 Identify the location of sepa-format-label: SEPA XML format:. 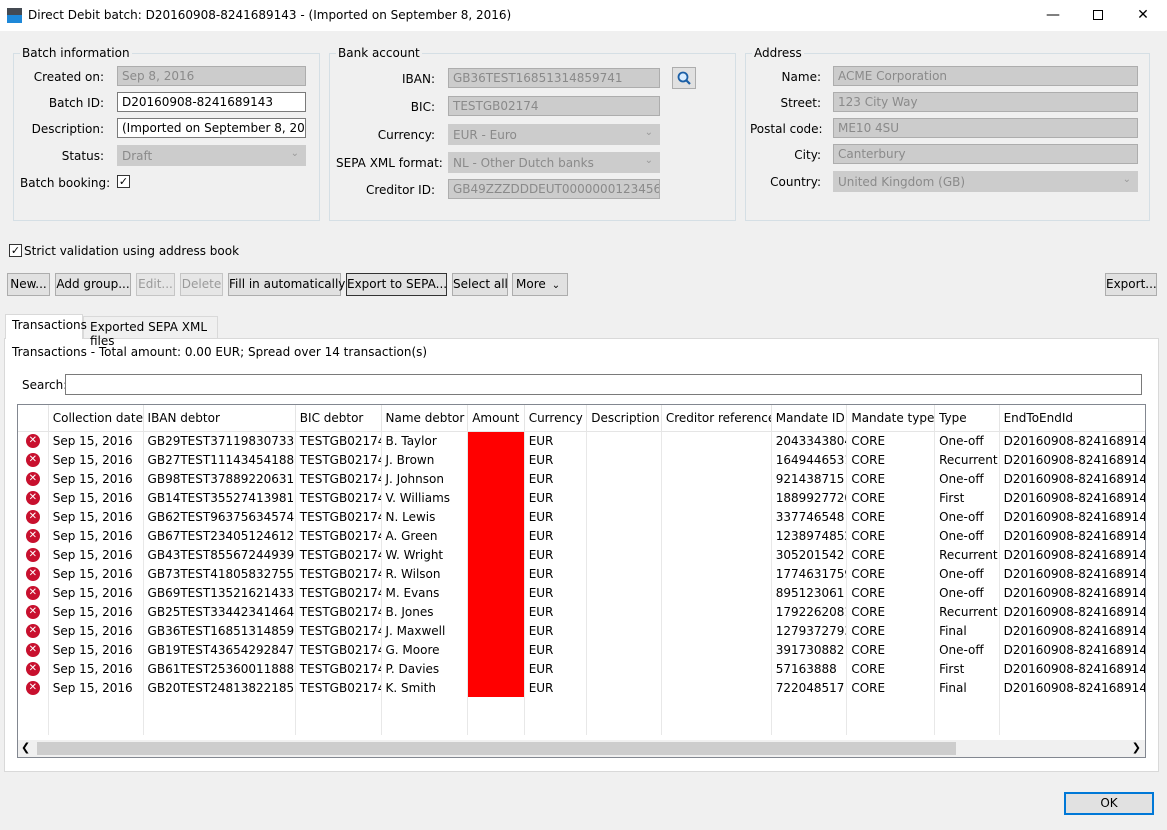
(389, 163).